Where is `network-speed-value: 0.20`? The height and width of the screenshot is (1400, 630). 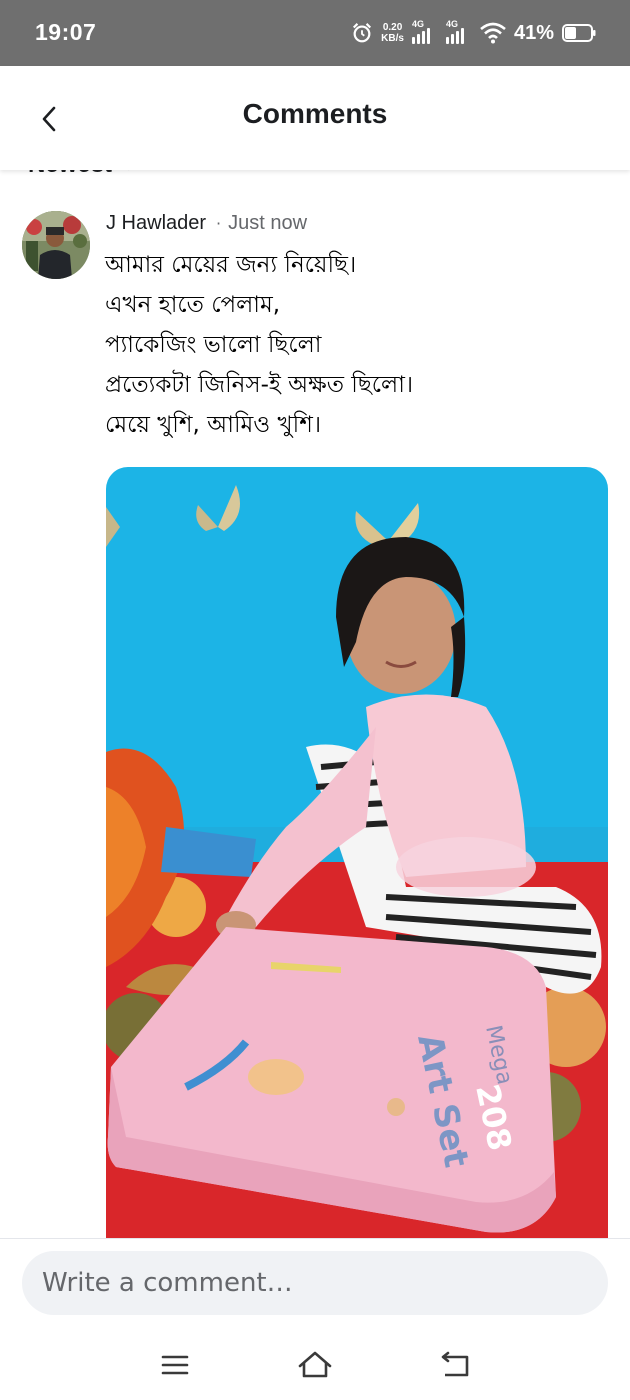
network-speed-value: 0.20 is located at coordinates (392, 27).